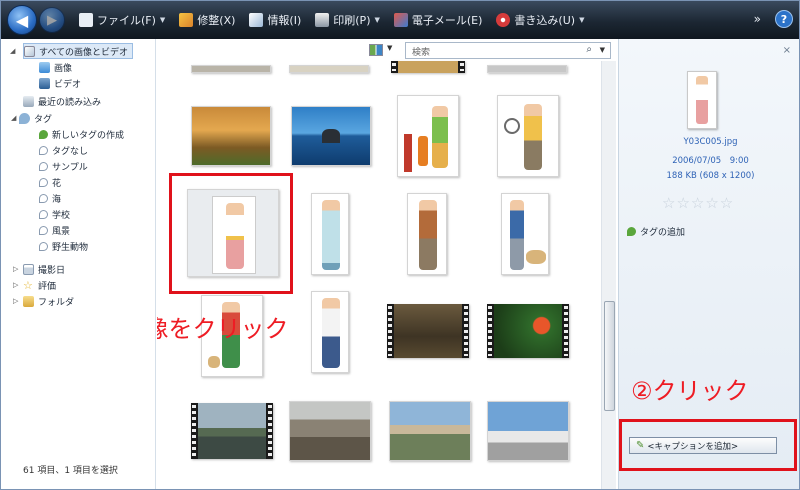 This screenshot has width=800, height=490. I want to click on tree-tag-item: 風景, so click(54, 230).